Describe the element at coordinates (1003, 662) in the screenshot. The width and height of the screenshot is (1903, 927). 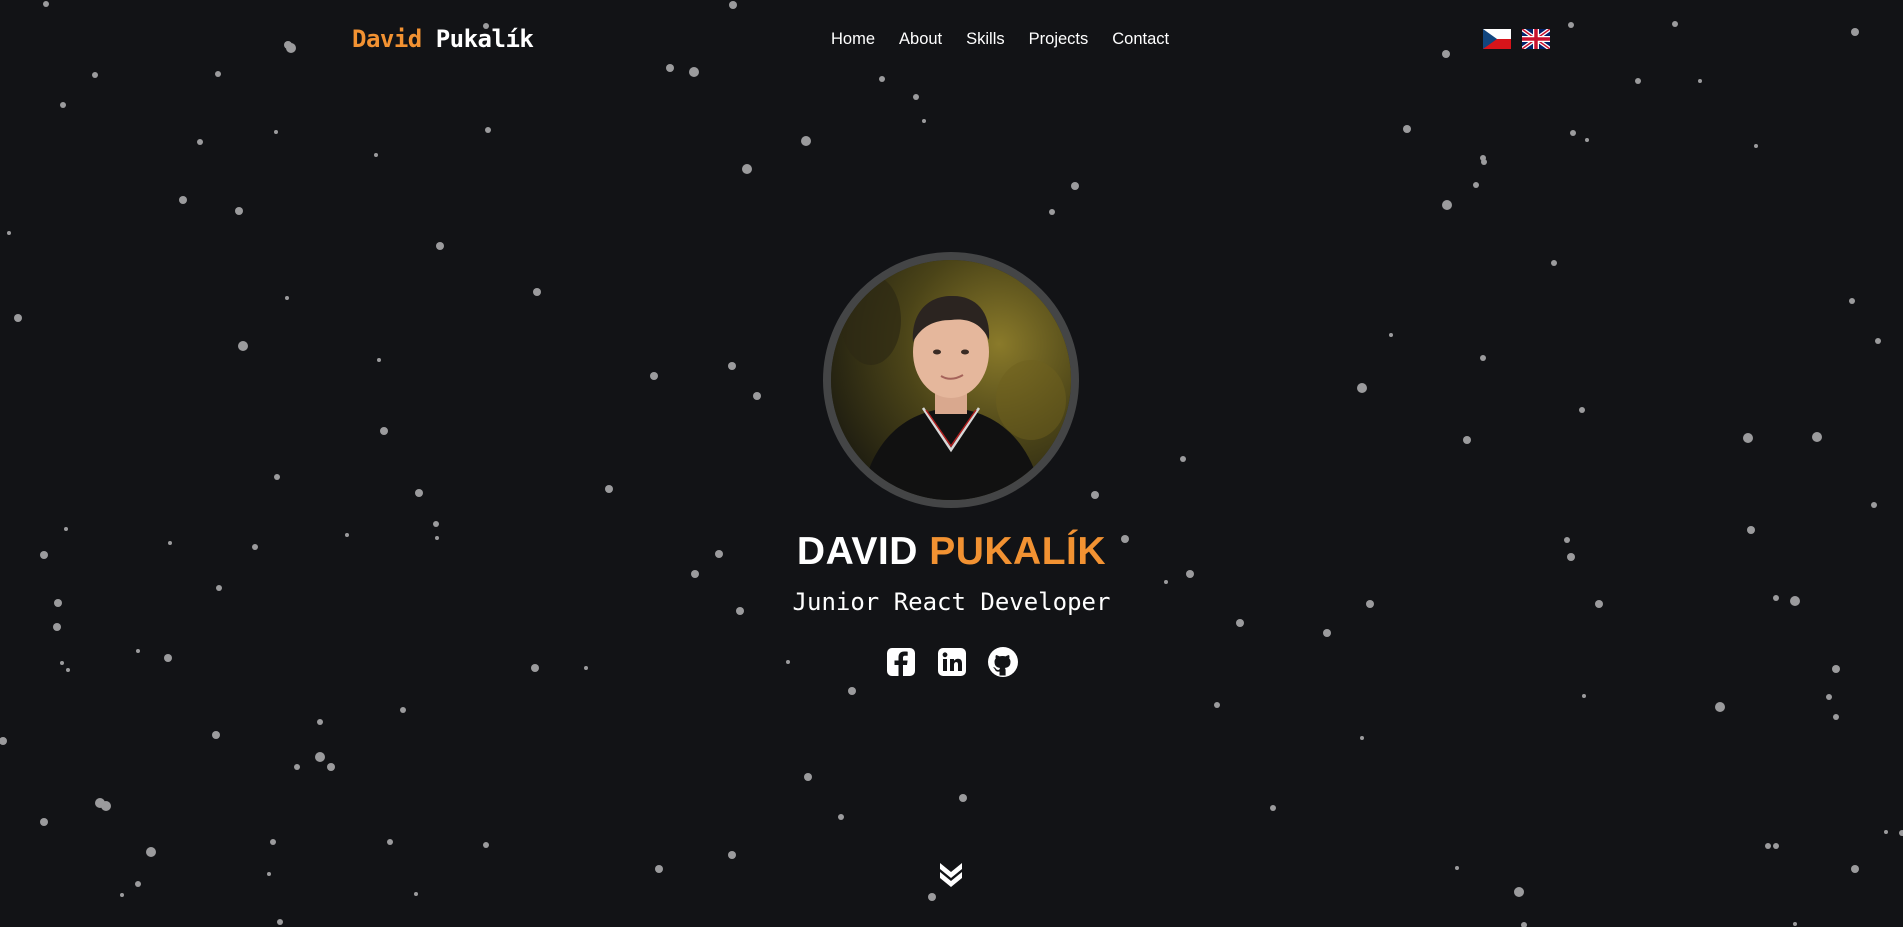
I see `github-icon` at that location.